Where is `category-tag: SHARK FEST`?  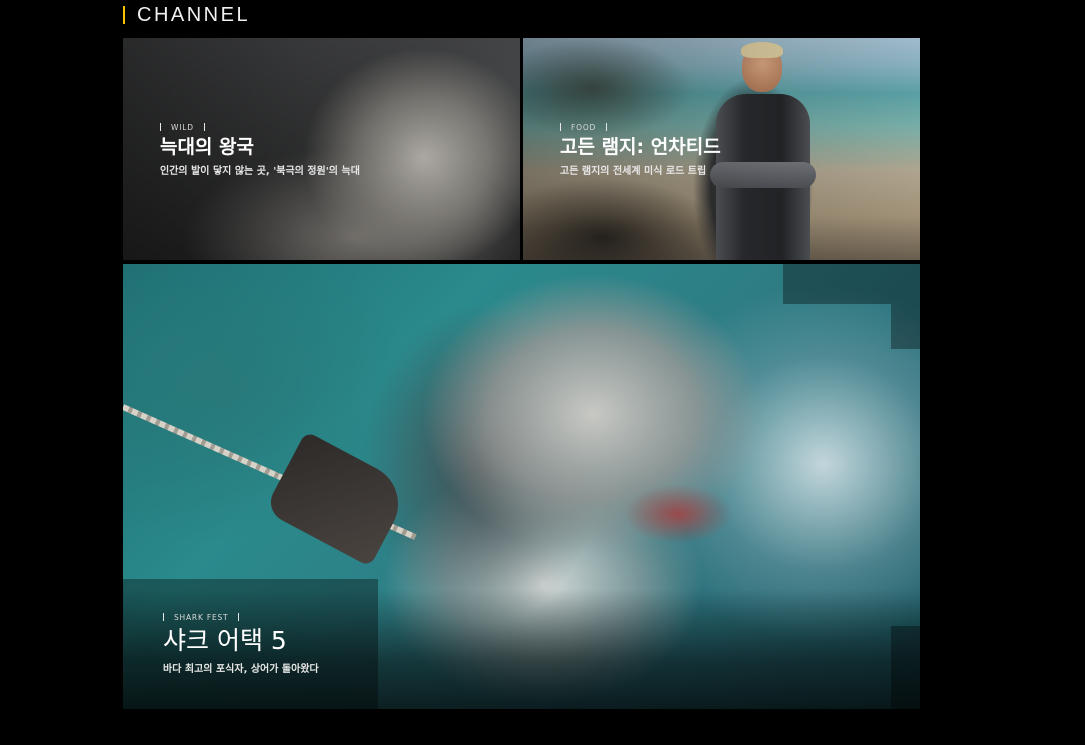
category-tag: SHARK FEST is located at coordinates (241, 617).